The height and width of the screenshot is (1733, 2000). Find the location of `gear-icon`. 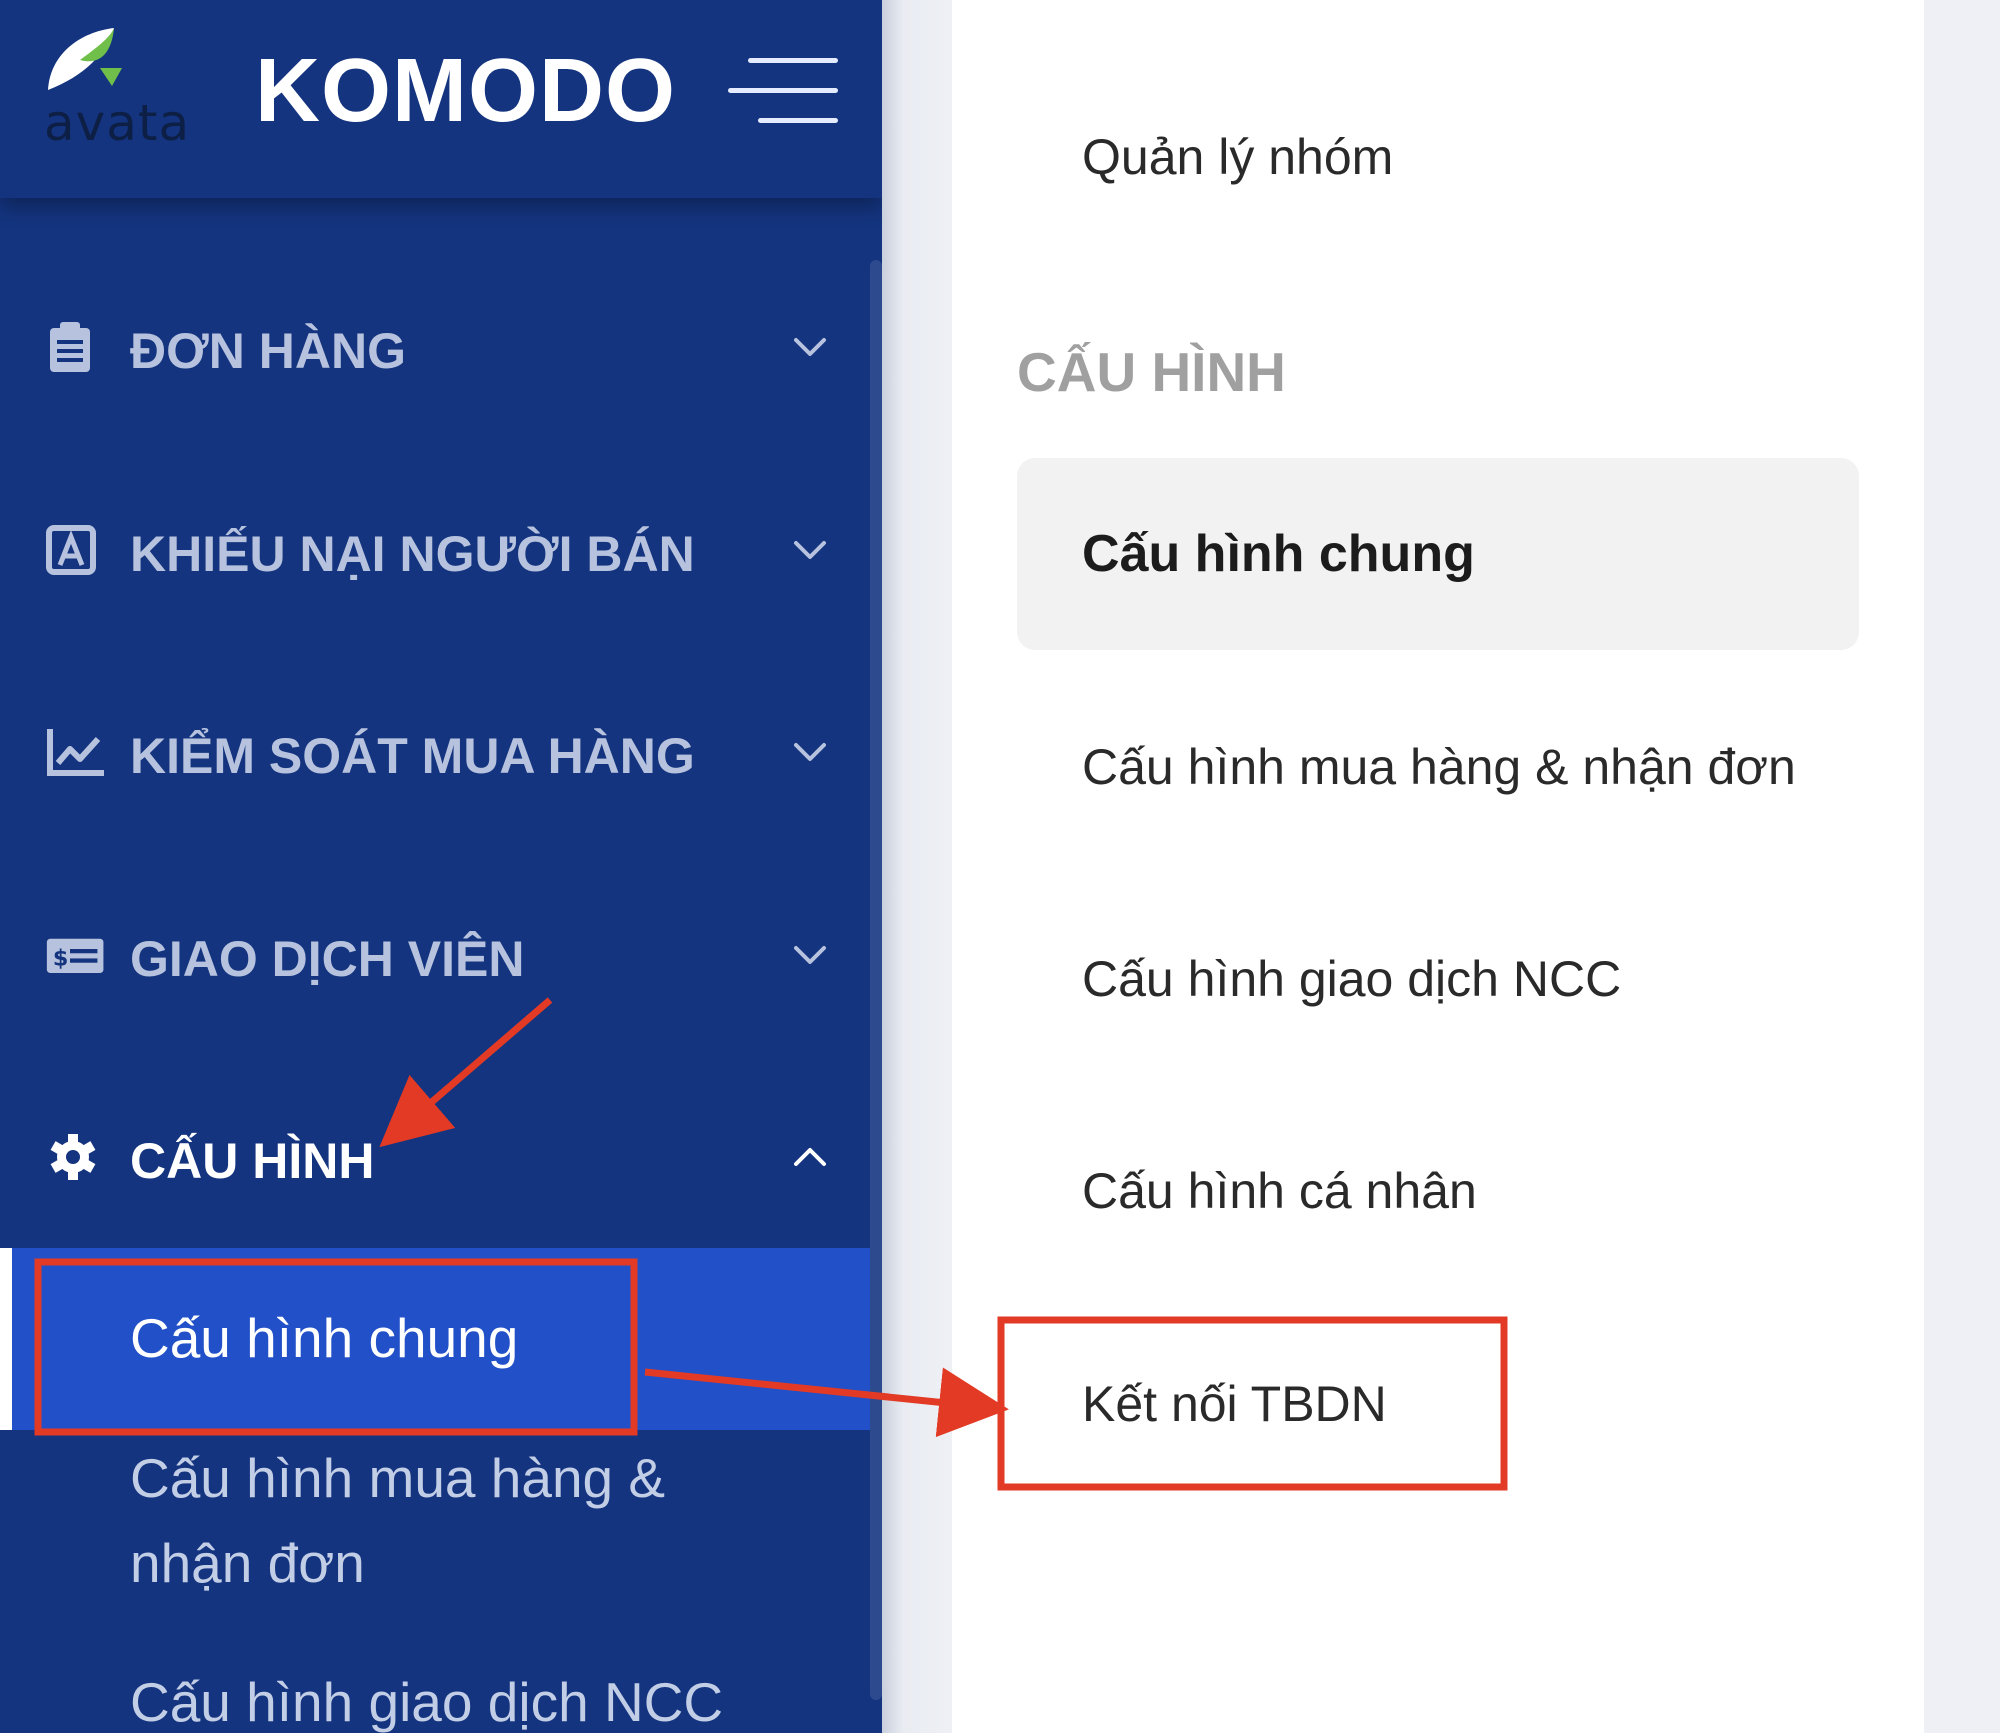

gear-icon is located at coordinates (73, 1157).